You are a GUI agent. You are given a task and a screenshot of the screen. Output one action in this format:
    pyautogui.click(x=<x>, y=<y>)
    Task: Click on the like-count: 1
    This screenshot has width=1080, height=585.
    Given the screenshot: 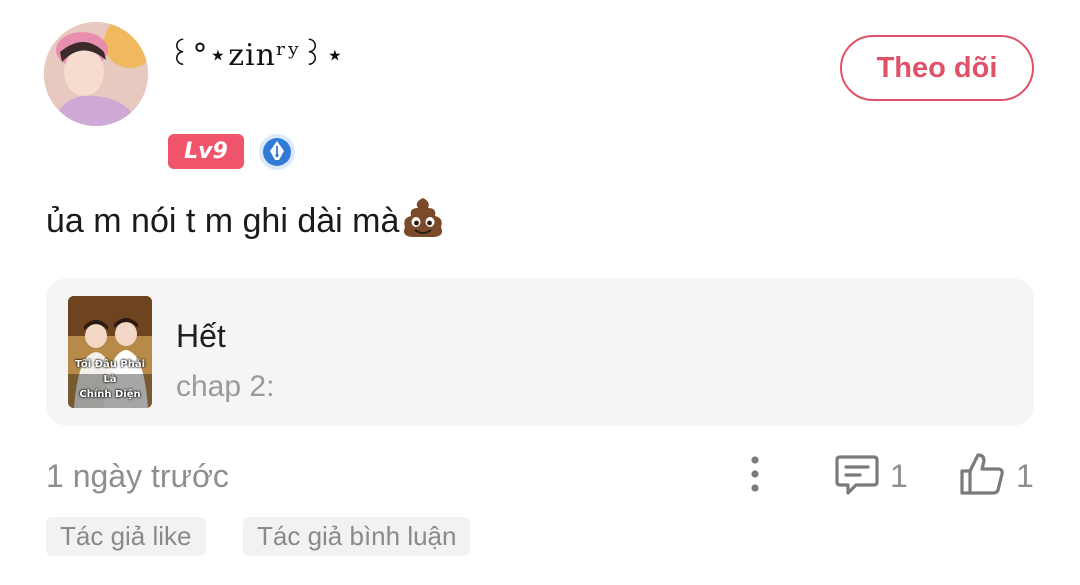 What is the action you would take?
    pyautogui.click(x=1025, y=476)
    